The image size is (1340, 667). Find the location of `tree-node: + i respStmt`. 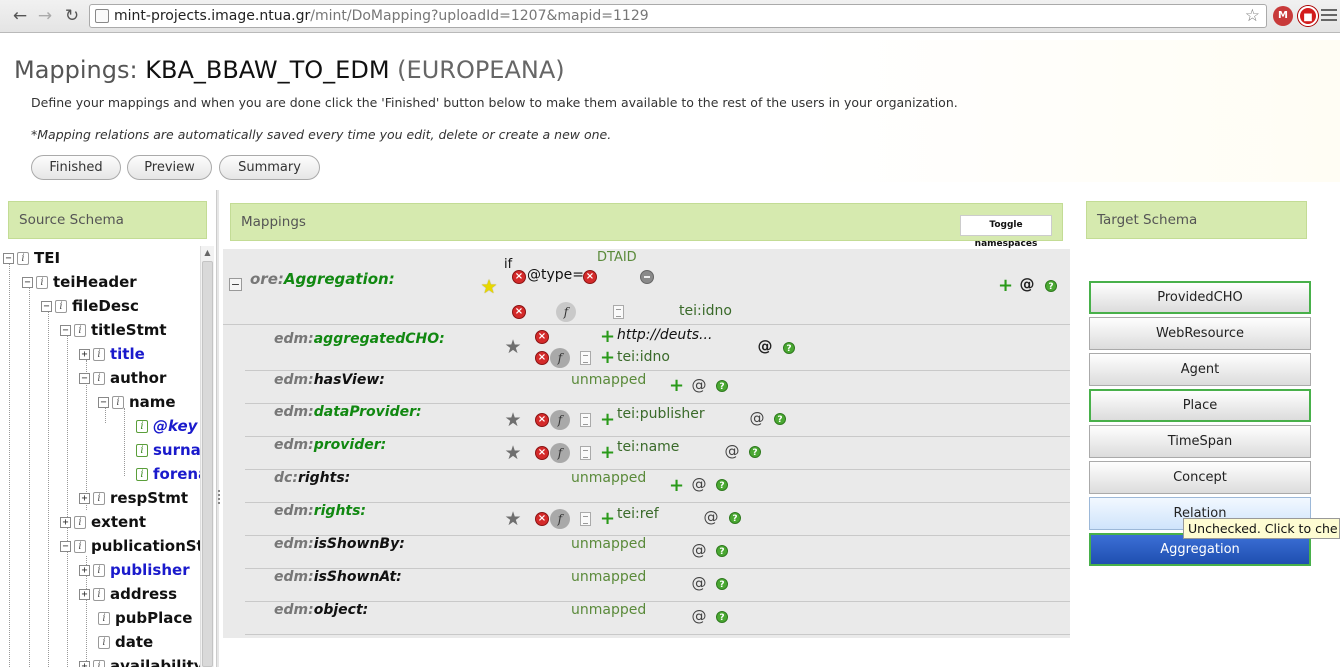

tree-node: + i respStmt is located at coordinates (133, 498).